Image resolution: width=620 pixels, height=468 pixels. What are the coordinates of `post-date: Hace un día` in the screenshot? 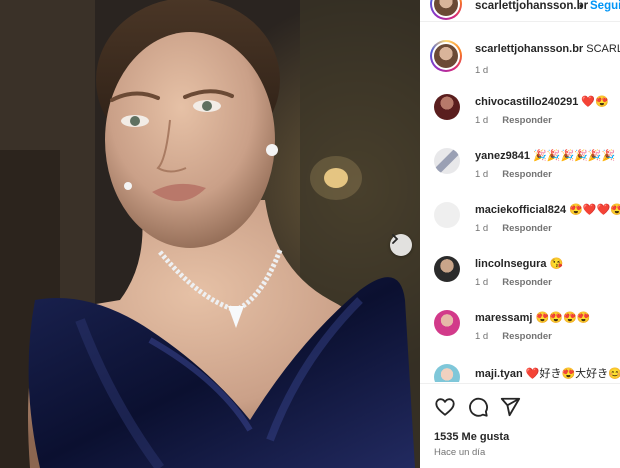 It's located at (460, 452).